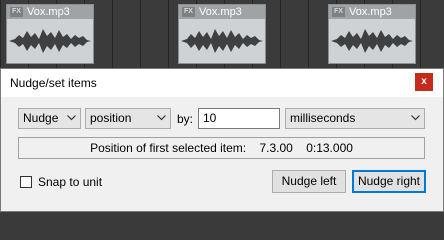 This screenshot has width=444, height=240. What do you see at coordinates (239, 118) in the screenshot?
I see `amount-input: 10` at bounding box center [239, 118].